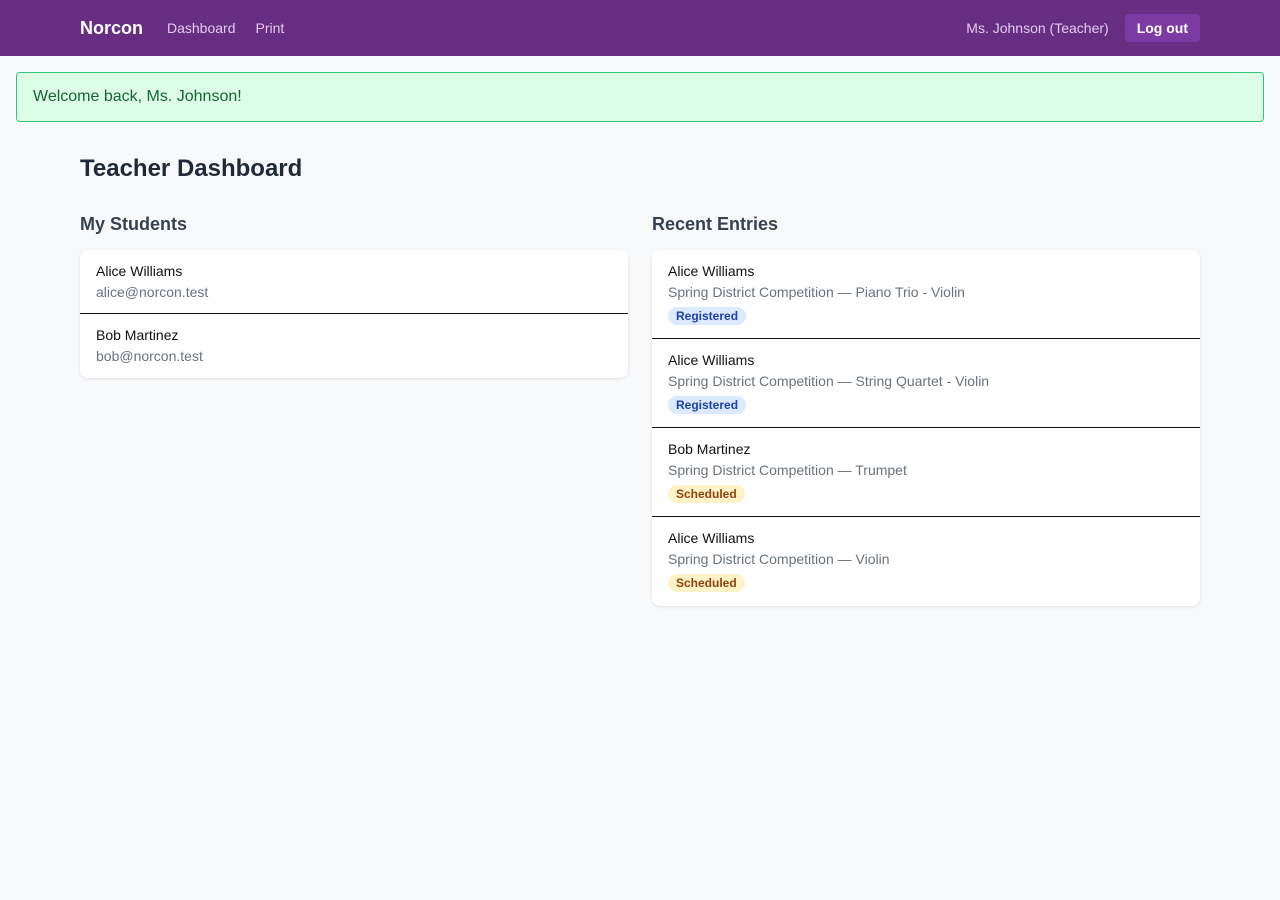 The width and height of the screenshot is (1280, 900). Describe the element at coordinates (354, 346) in the screenshot. I see `student-row: Bob Martinez bob@norcon.test` at that location.